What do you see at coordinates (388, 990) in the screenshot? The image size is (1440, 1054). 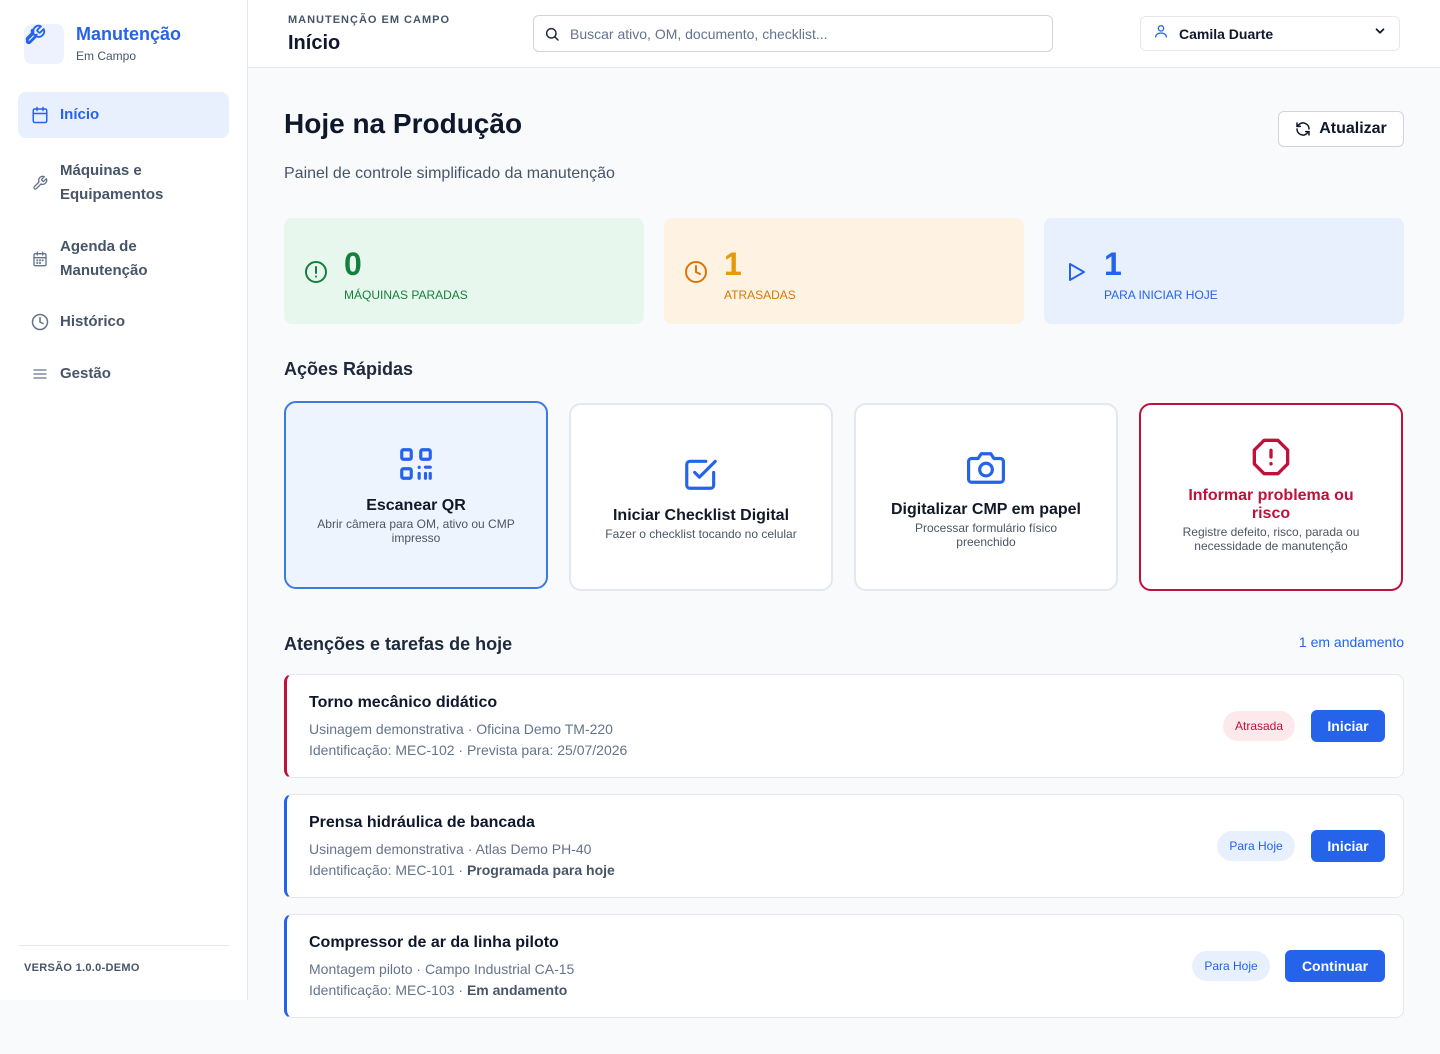 I see `task-id: Identificação: MEC-103 ·` at bounding box center [388, 990].